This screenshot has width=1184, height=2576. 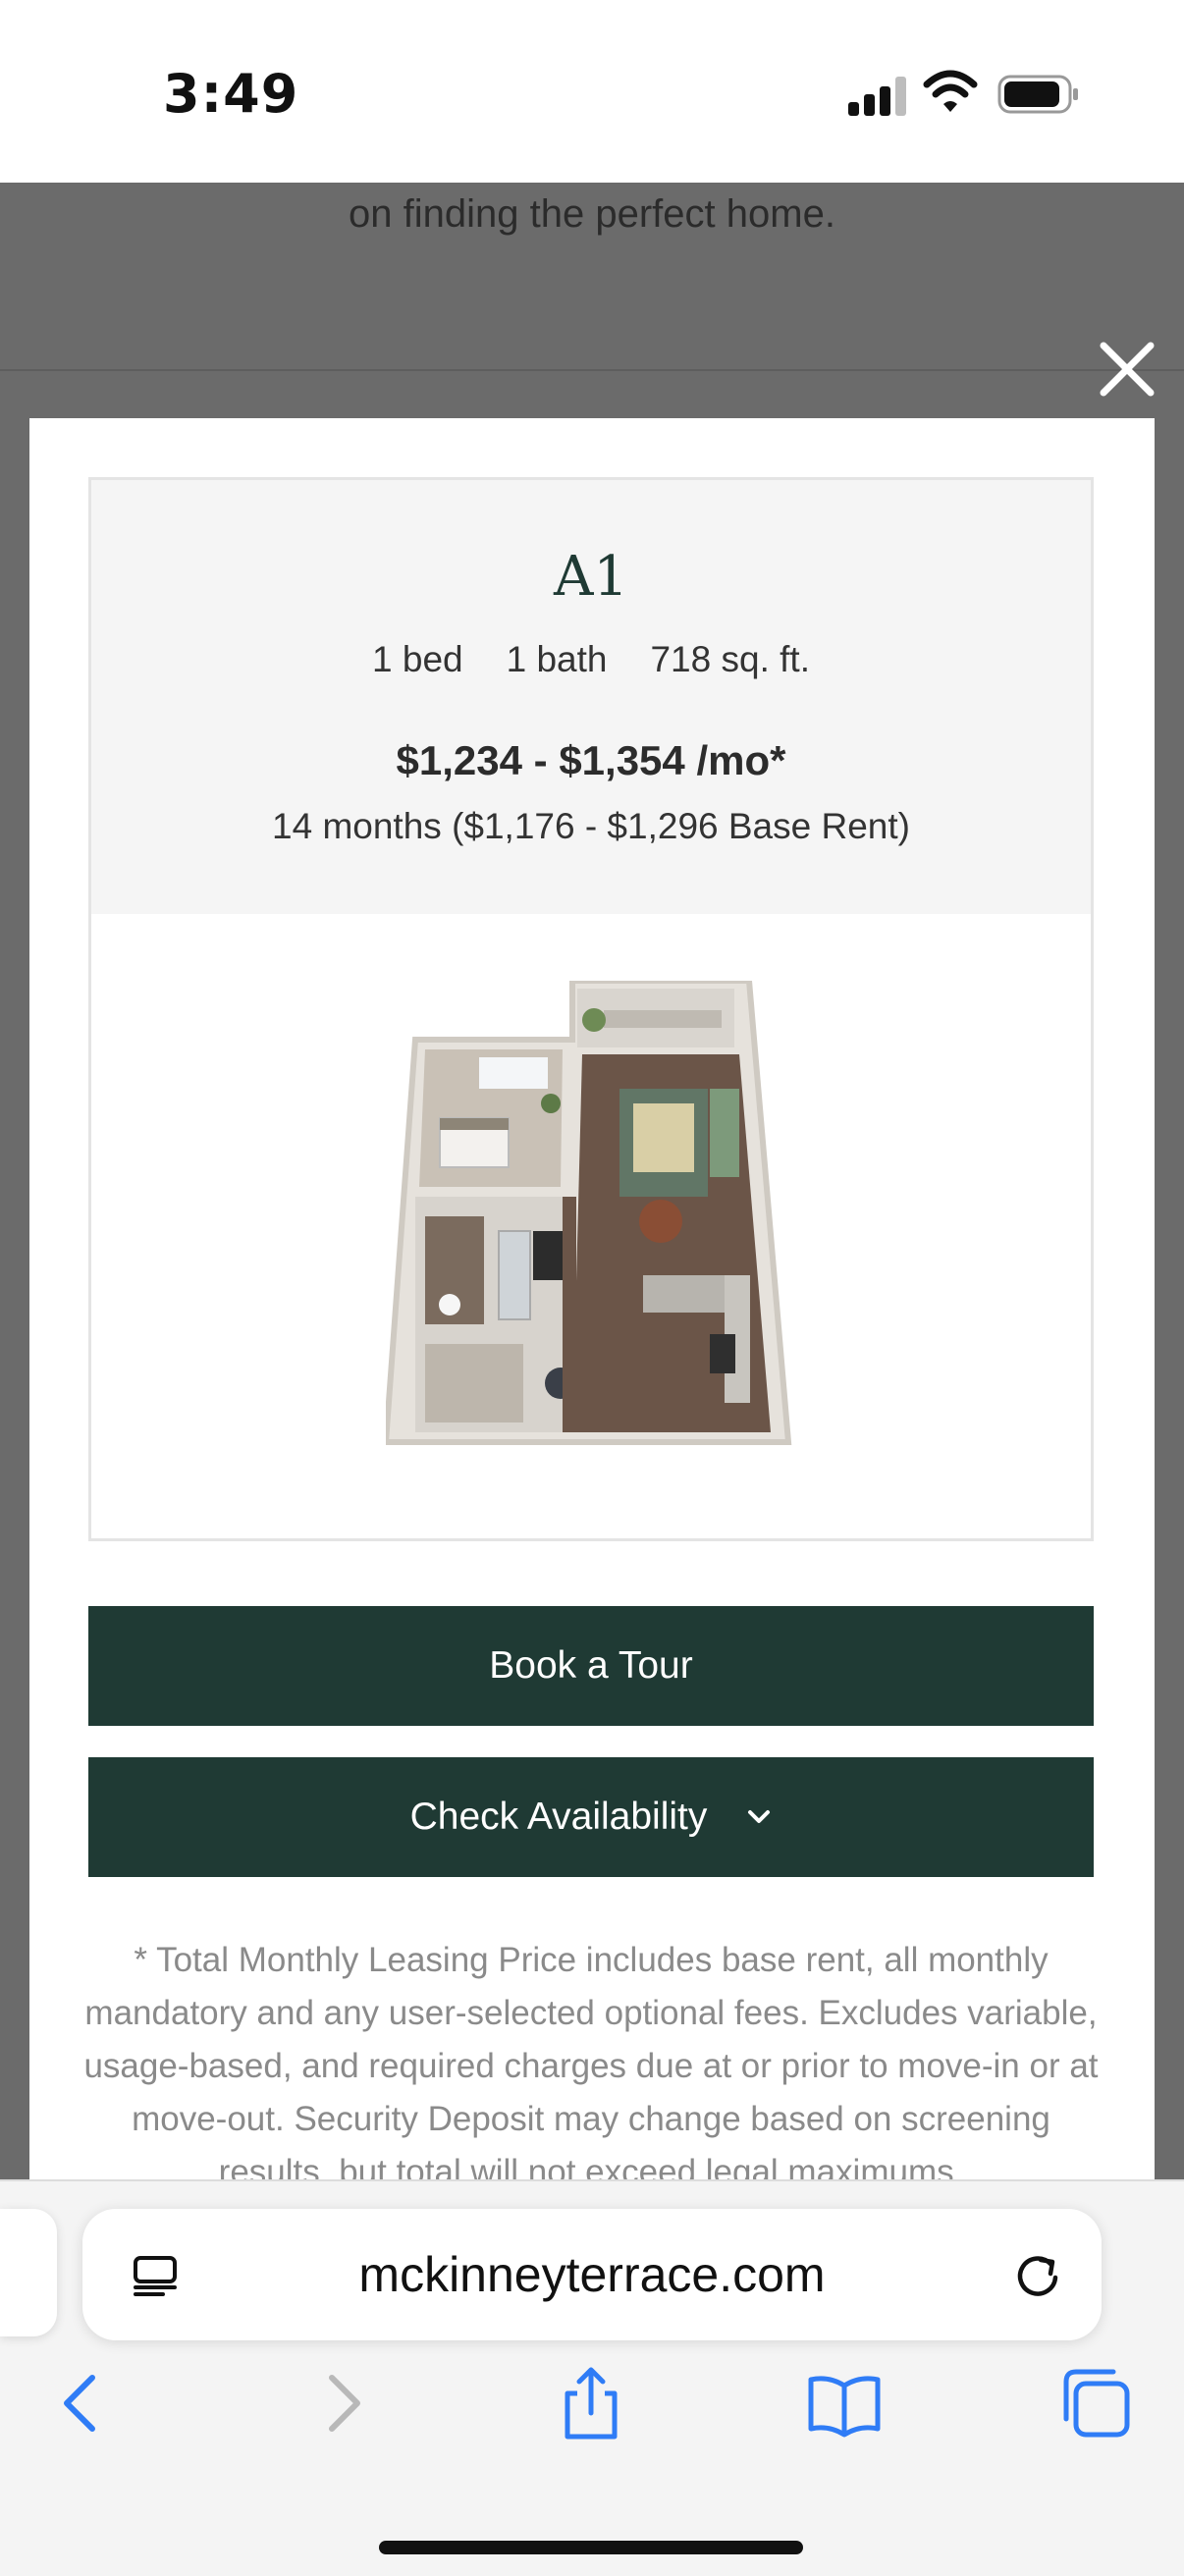 What do you see at coordinates (417, 659) in the screenshot?
I see `beds-count: 1 bed` at bounding box center [417, 659].